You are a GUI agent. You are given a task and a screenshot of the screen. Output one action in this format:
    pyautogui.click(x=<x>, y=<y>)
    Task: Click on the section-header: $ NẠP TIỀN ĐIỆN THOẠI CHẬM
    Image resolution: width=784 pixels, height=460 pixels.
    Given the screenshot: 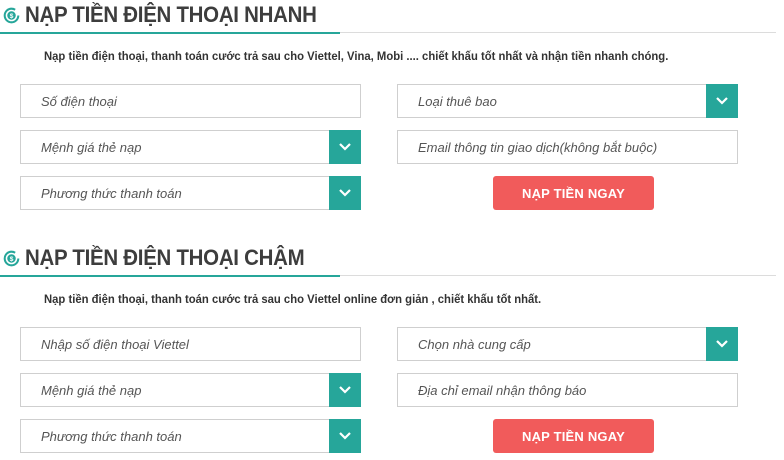 What is the action you would take?
    pyautogui.click(x=392, y=260)
    